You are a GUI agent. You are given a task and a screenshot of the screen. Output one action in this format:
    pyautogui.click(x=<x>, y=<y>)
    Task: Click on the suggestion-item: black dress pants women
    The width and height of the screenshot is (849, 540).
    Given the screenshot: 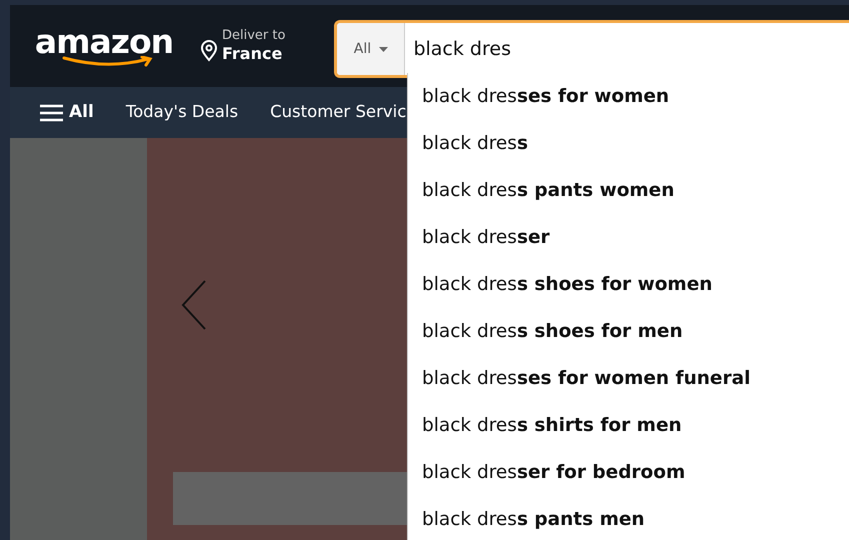 What is the action you would take?
    pyautogui.click(x=628, y=190)
    